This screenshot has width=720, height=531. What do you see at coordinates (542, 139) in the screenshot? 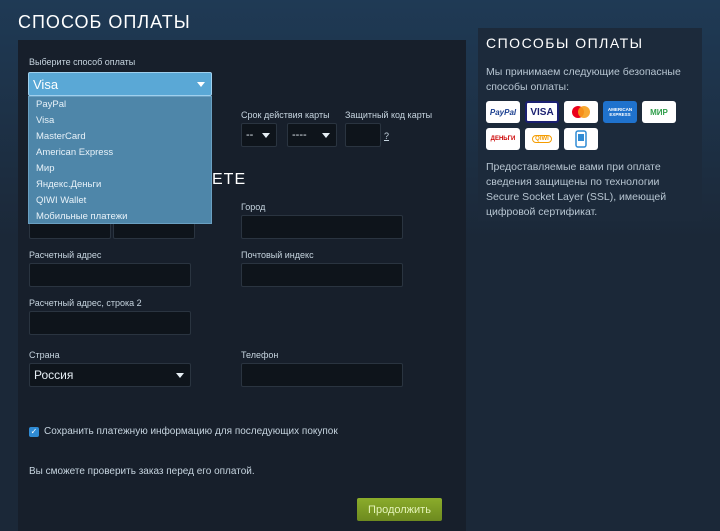
I see `qiwi-icon: QIWI` at bounding box center [542, 139].